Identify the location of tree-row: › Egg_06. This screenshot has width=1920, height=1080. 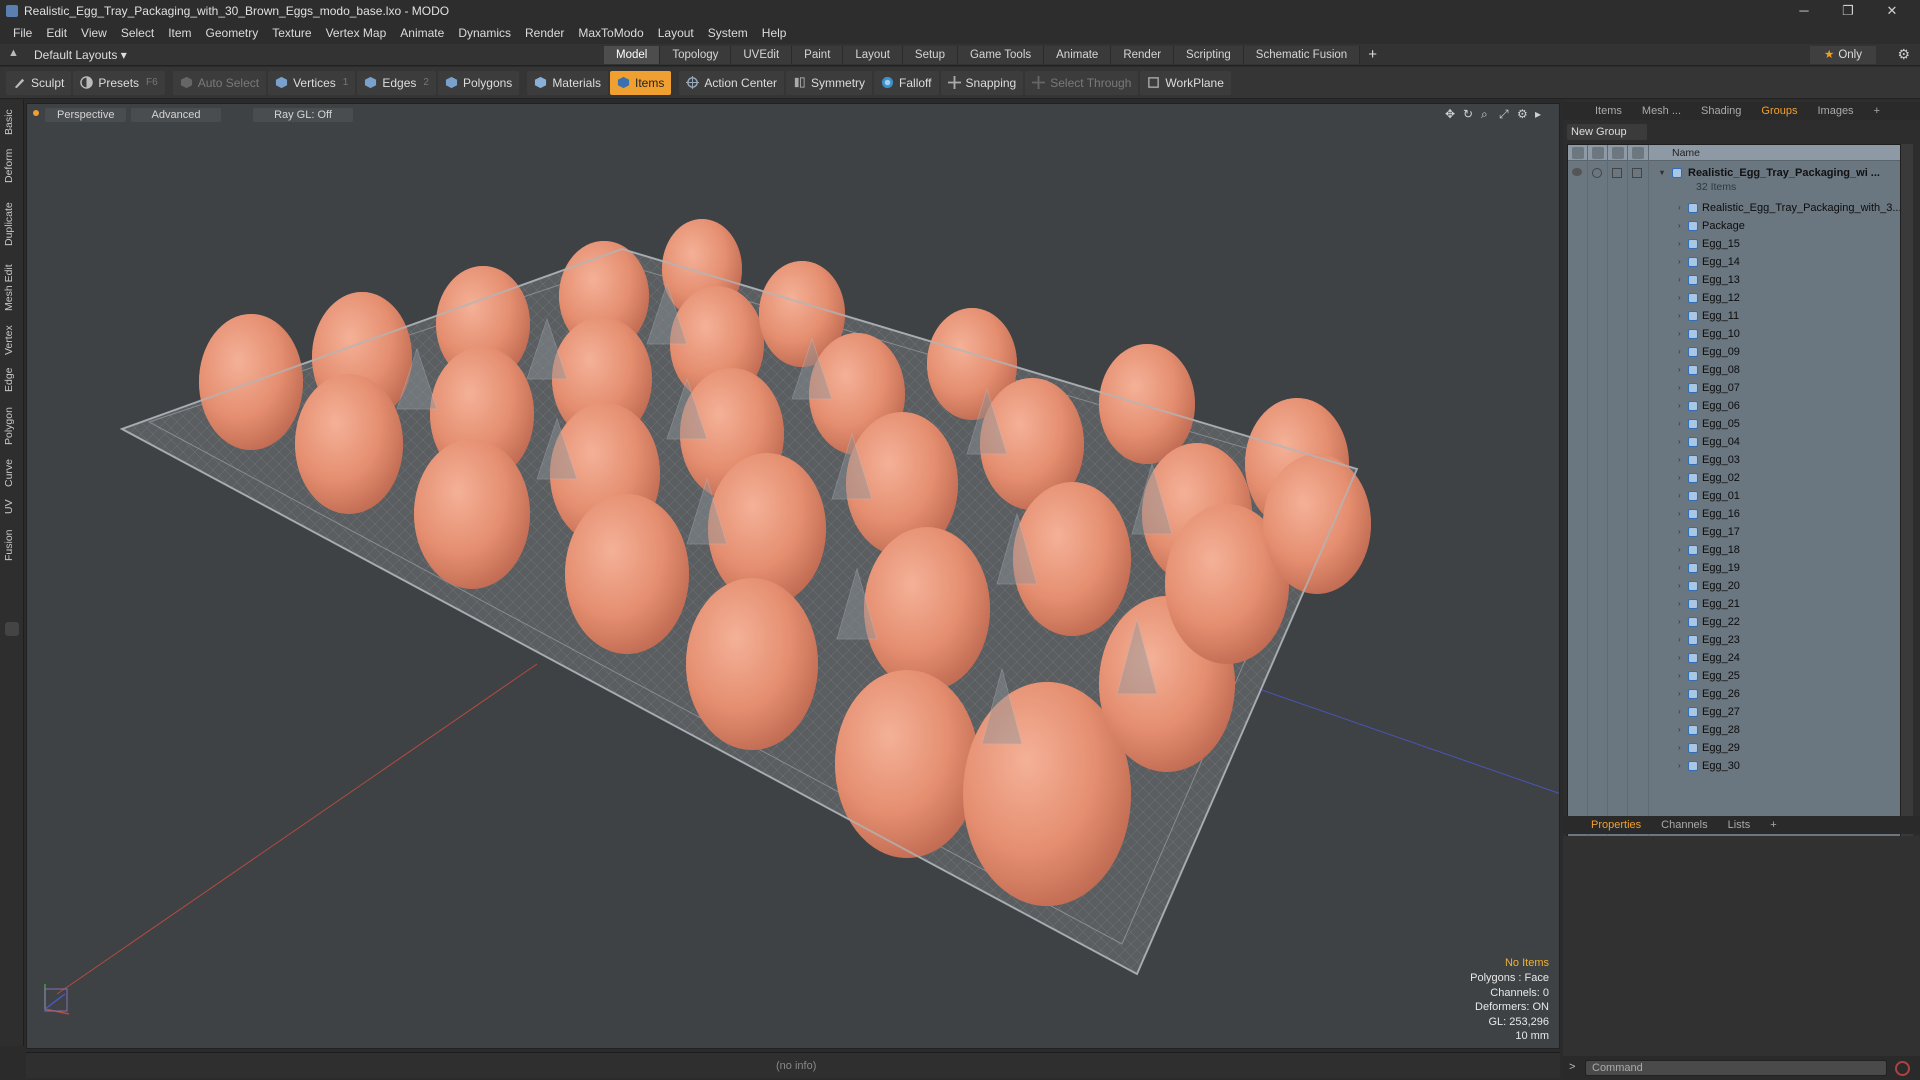
(1734, 406).